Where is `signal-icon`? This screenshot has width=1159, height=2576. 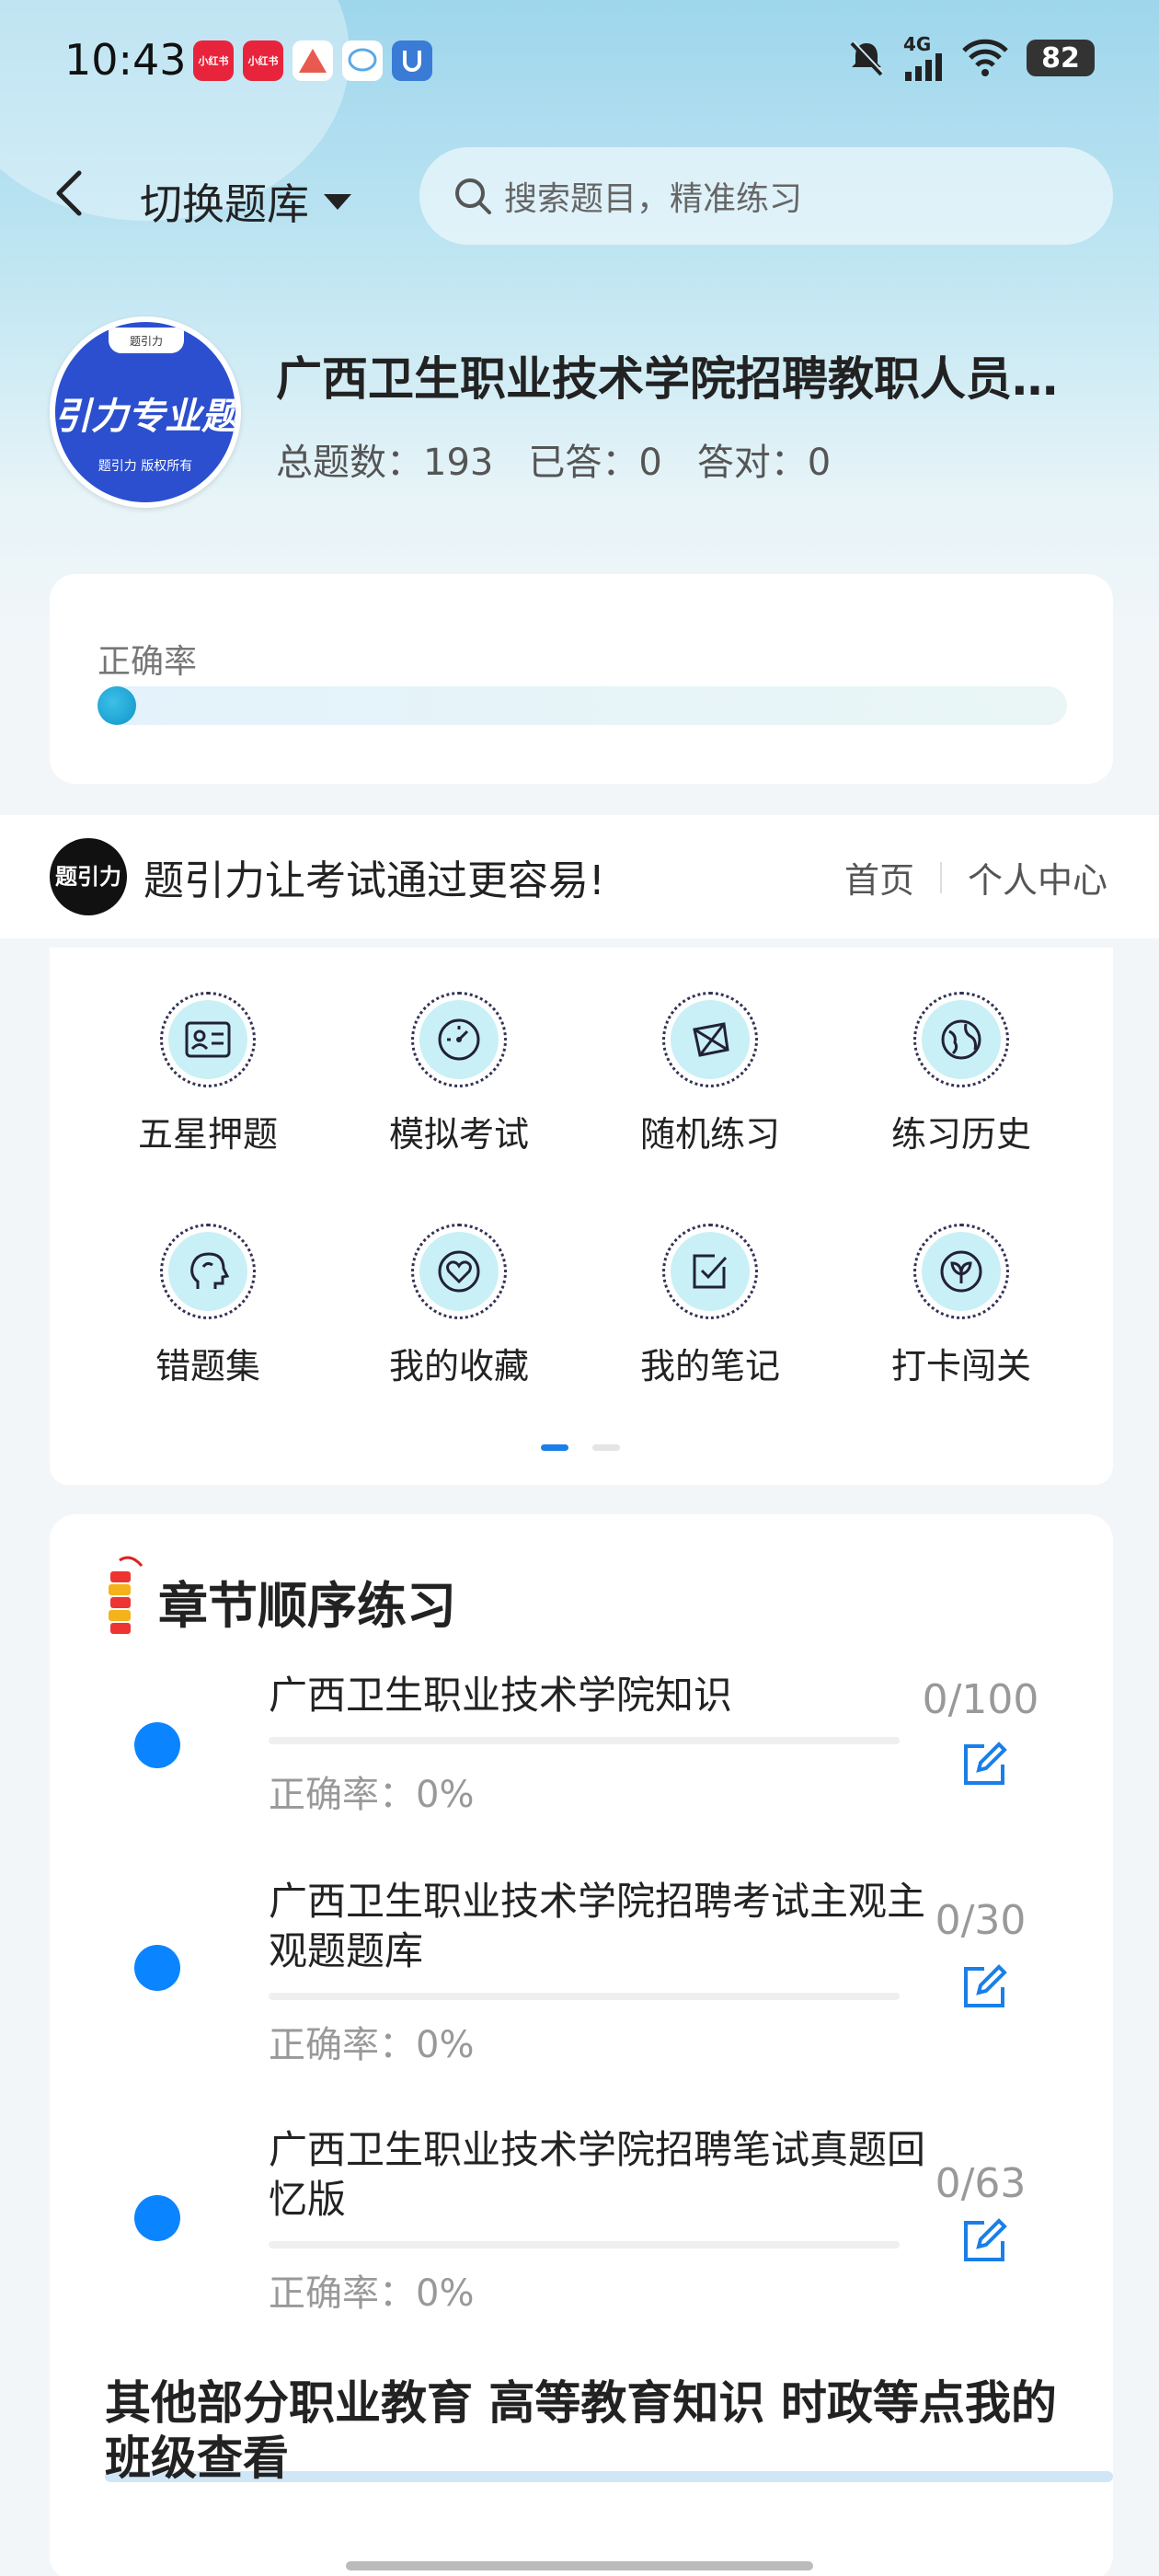
signal-icon is located at coordinates (923, 67).